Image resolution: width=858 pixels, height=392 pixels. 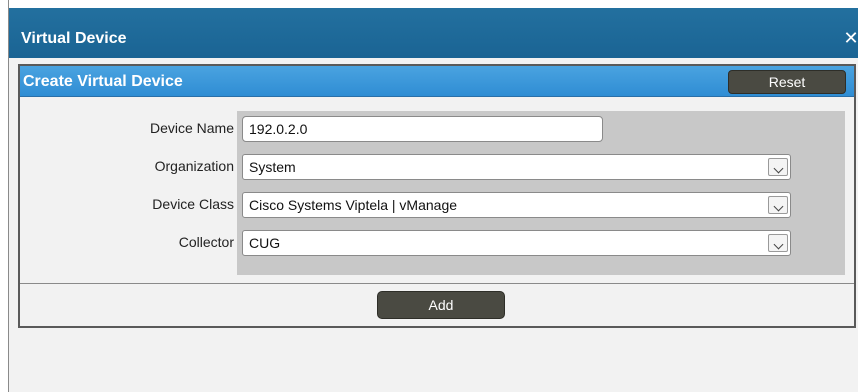 What do you see at coordinates (272, 167) in the screenshot?
I see `organization-selected-value: System` at bounding box center [272, 167].